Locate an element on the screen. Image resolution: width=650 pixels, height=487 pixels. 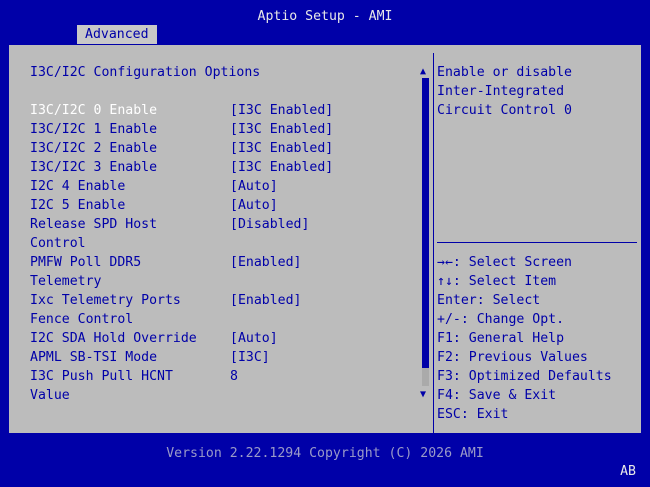
option-label: I2C 4 Enable is located at coordinates (77, 186).